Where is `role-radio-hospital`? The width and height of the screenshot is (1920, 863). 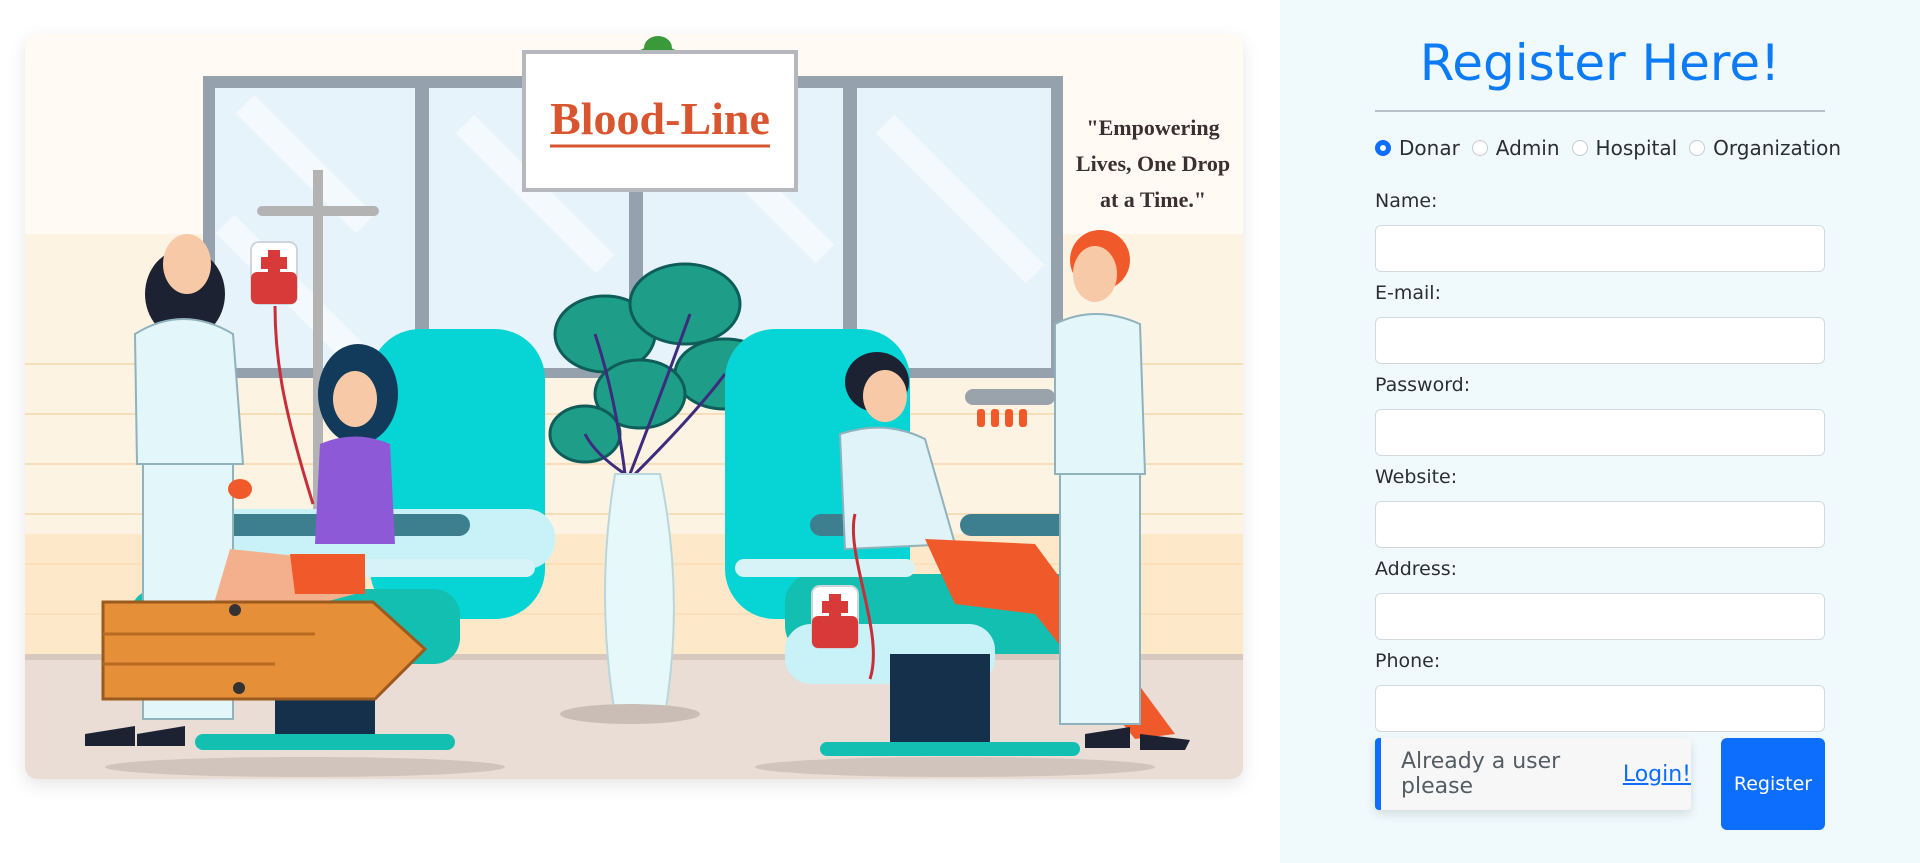 role-radio-hospital is located at coordinates (1579, 148).